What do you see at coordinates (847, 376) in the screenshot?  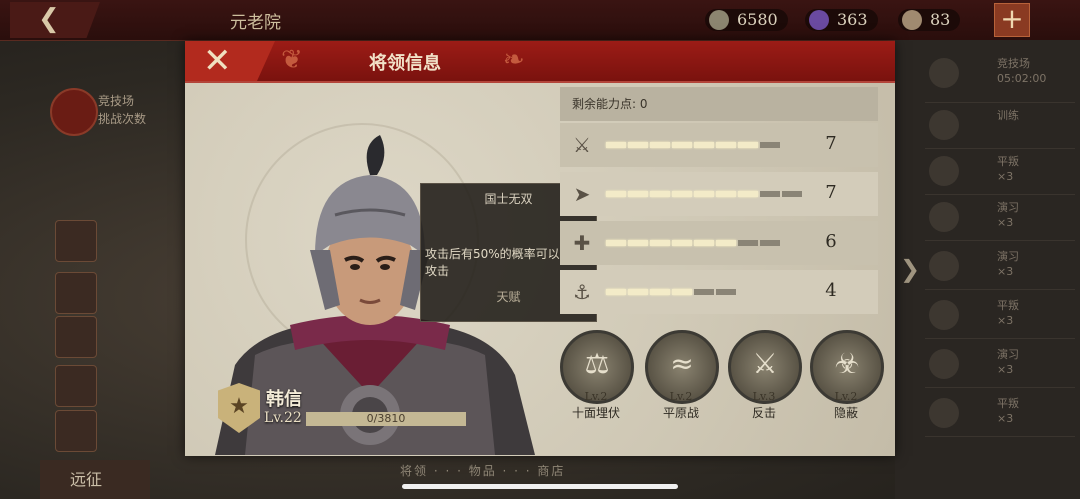 I see `skill-stealth: ☣ Lv.2 隐蔽` at bounding box center [847, 376].